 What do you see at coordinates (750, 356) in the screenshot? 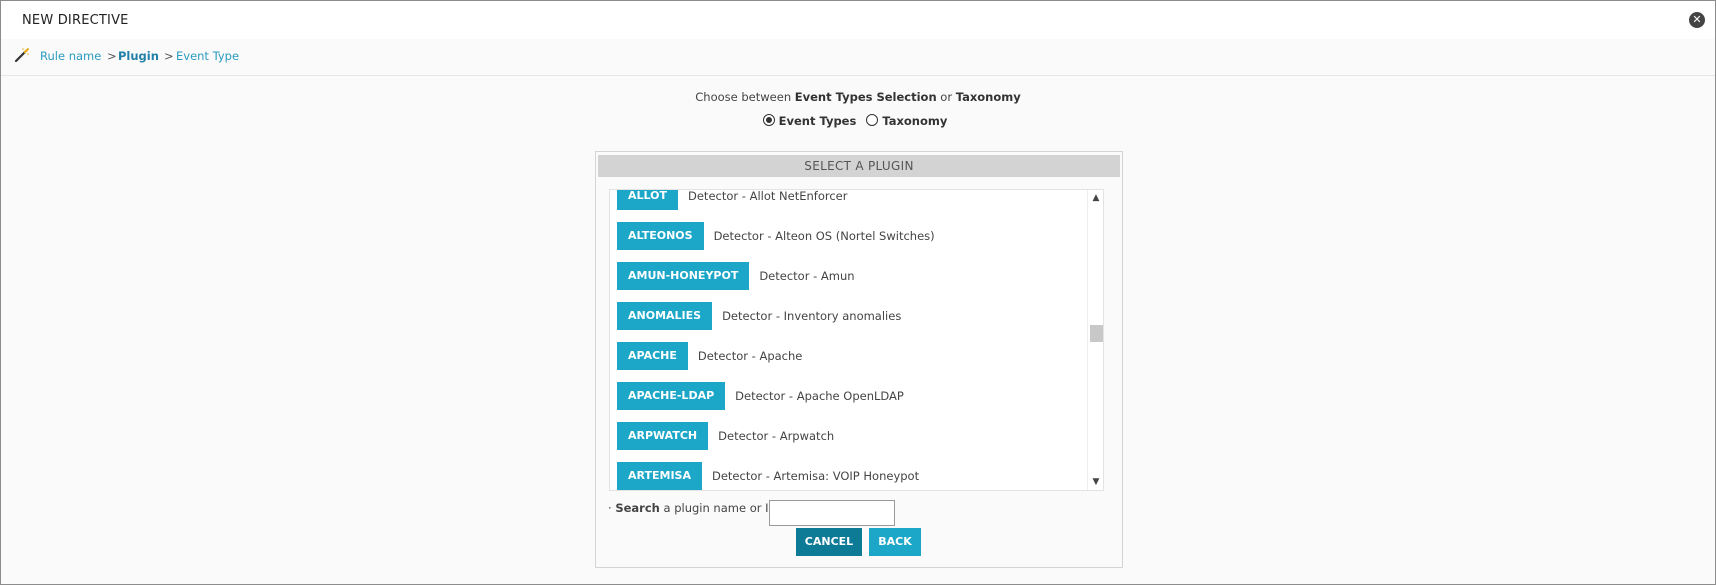
I see `plugin-description: Detector - Apache` at bounding box center [750, 356].